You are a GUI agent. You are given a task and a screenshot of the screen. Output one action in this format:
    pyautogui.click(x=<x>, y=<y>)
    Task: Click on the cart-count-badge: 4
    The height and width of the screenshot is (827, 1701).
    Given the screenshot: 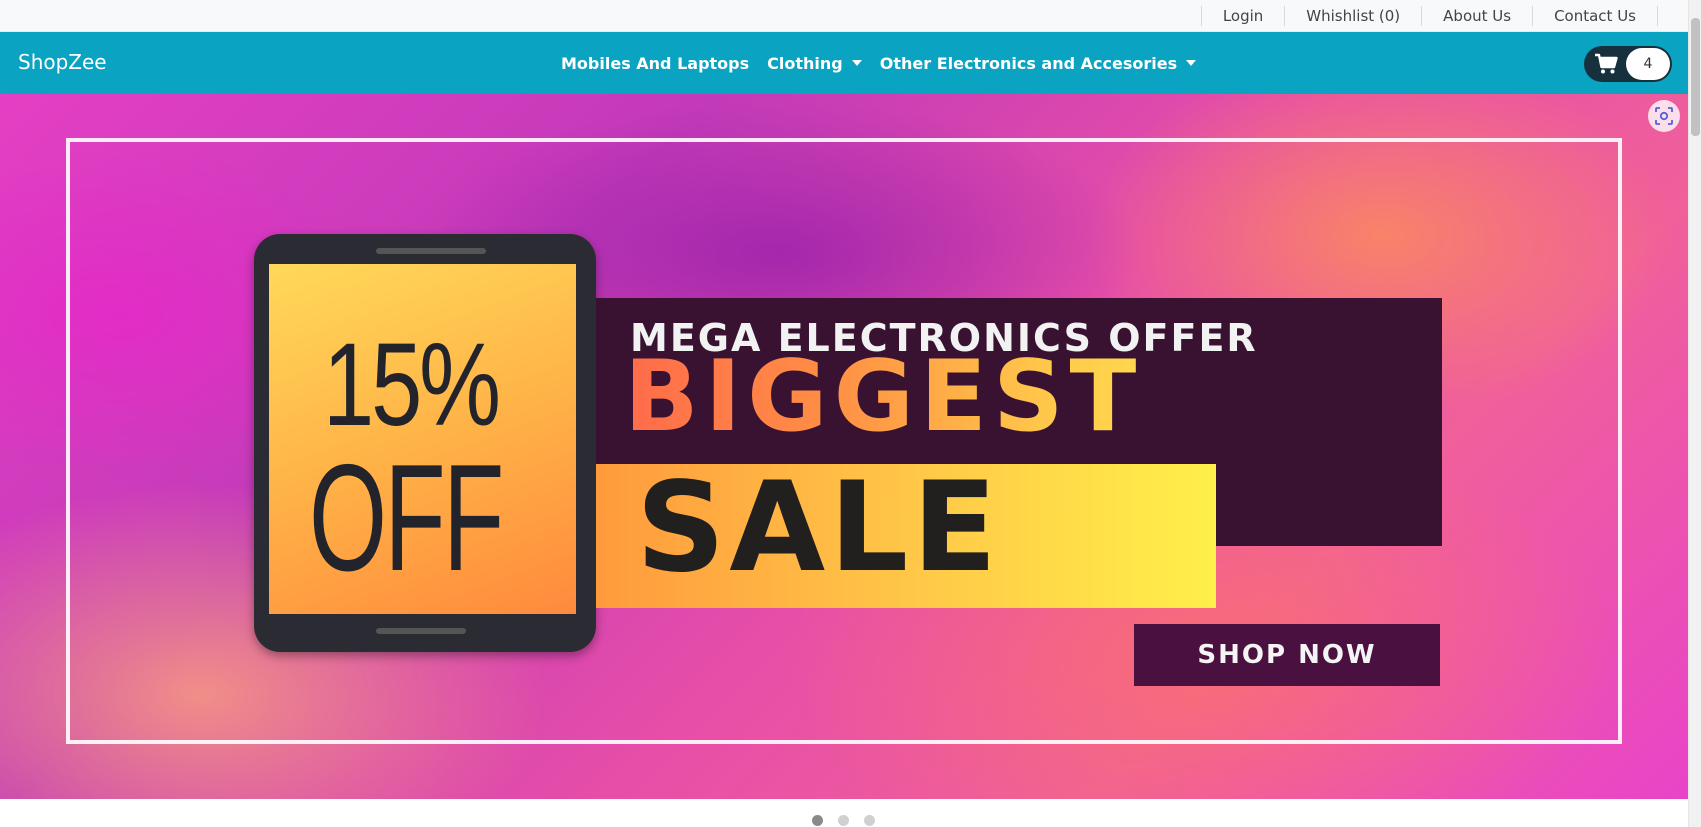 What is the action you would take?
    pyautogui.click(x=1648, y=64)
    